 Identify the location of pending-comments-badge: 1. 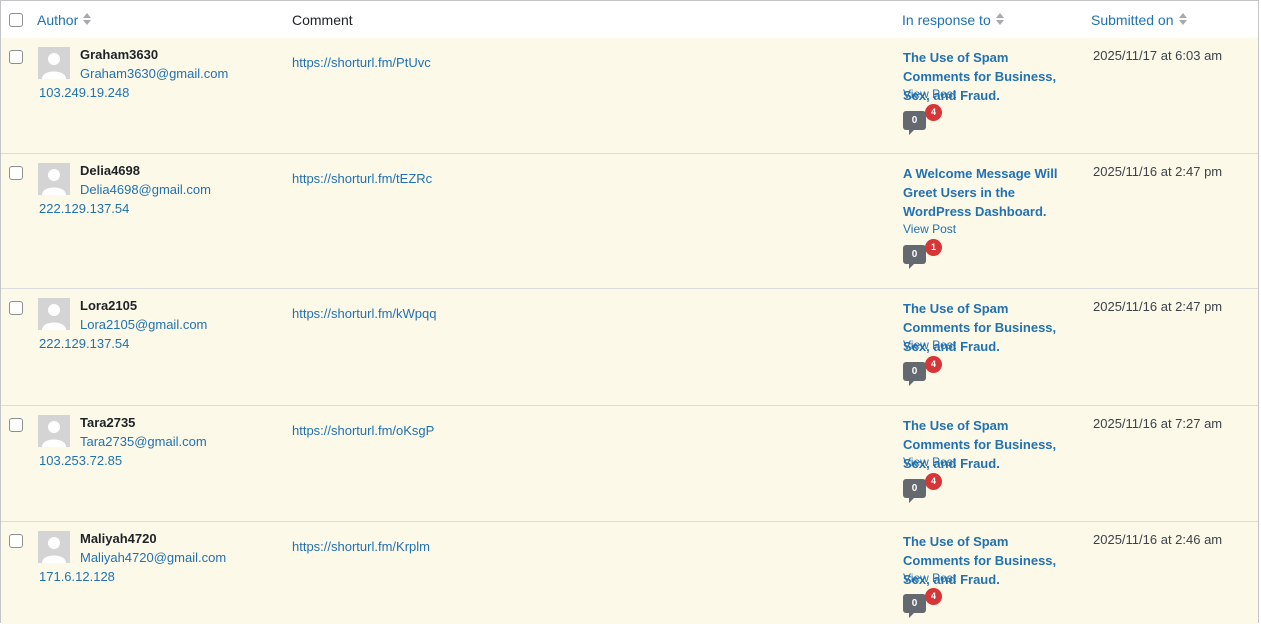
(933, 247).